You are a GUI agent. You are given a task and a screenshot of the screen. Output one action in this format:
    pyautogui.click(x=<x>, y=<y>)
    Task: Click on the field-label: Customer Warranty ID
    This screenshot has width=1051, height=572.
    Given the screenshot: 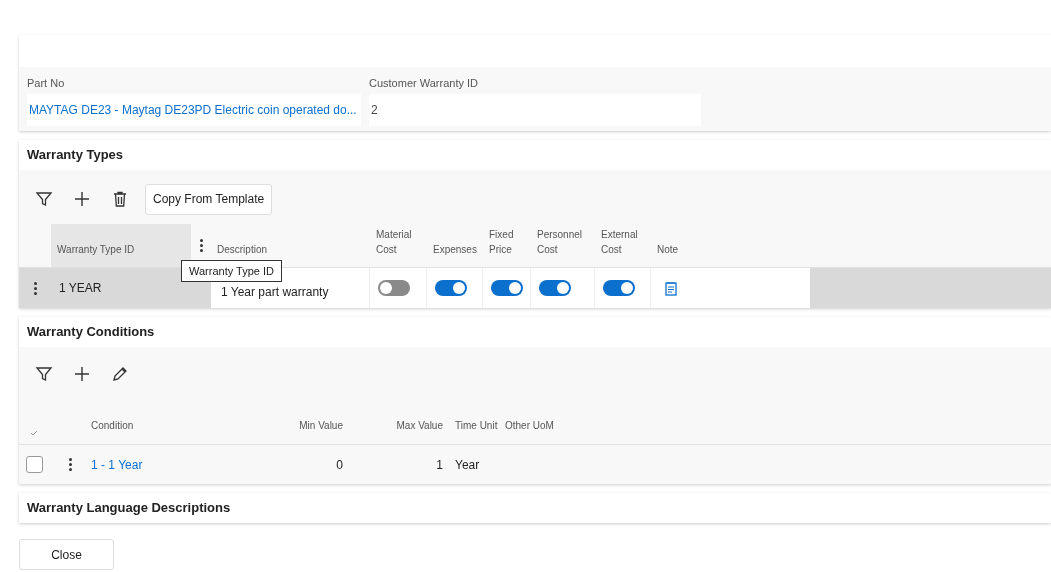 What is the action you would take?
    pyautogui.click(x=424, y=83)
    